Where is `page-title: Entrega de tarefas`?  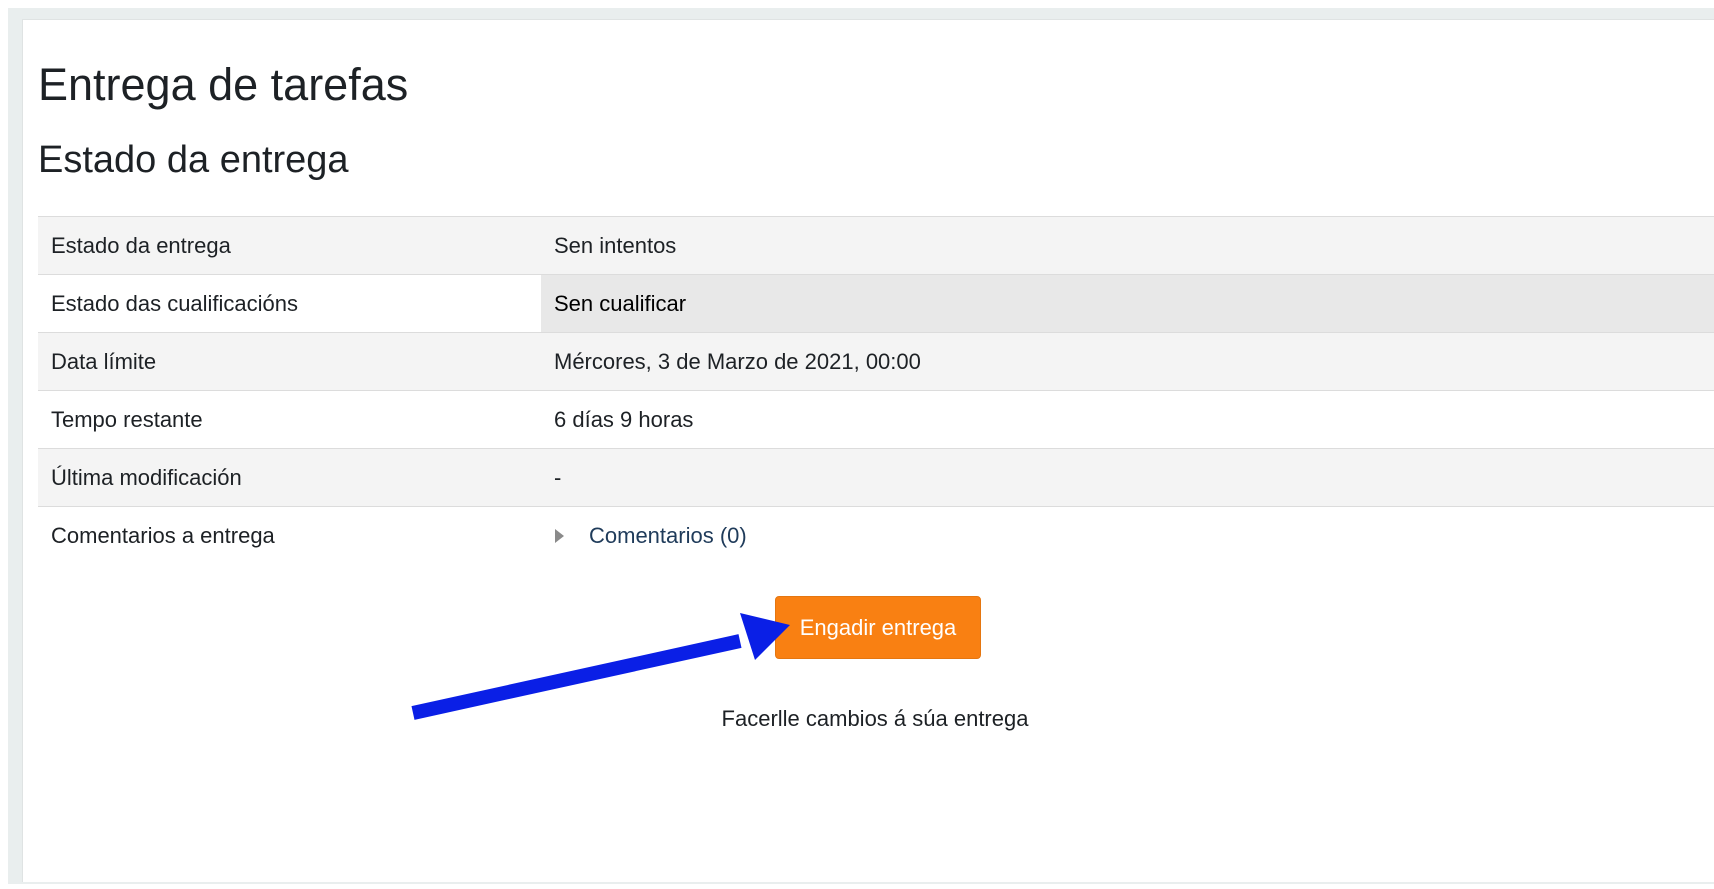 page-title: Entrega de tarefas is located at coordinates (223, 84).